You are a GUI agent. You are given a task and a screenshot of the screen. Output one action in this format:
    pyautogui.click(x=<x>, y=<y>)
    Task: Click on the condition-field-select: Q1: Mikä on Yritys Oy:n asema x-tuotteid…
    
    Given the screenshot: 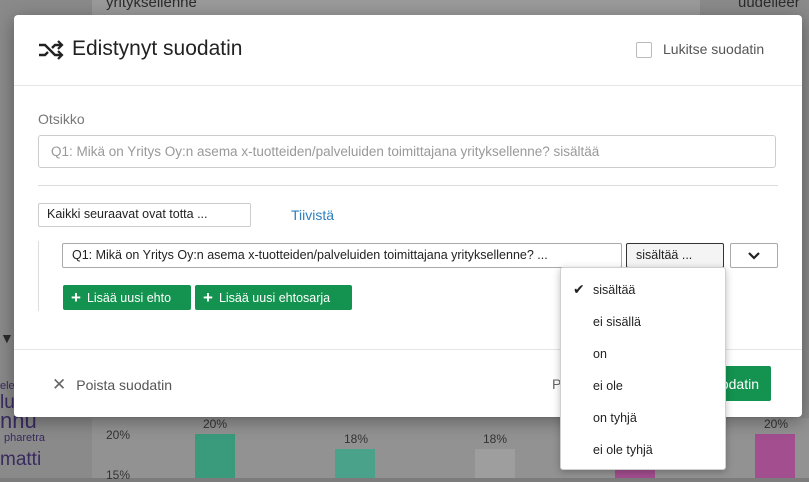 What is the action you would take?
    pyautogui.click(x=342, y=255)
    